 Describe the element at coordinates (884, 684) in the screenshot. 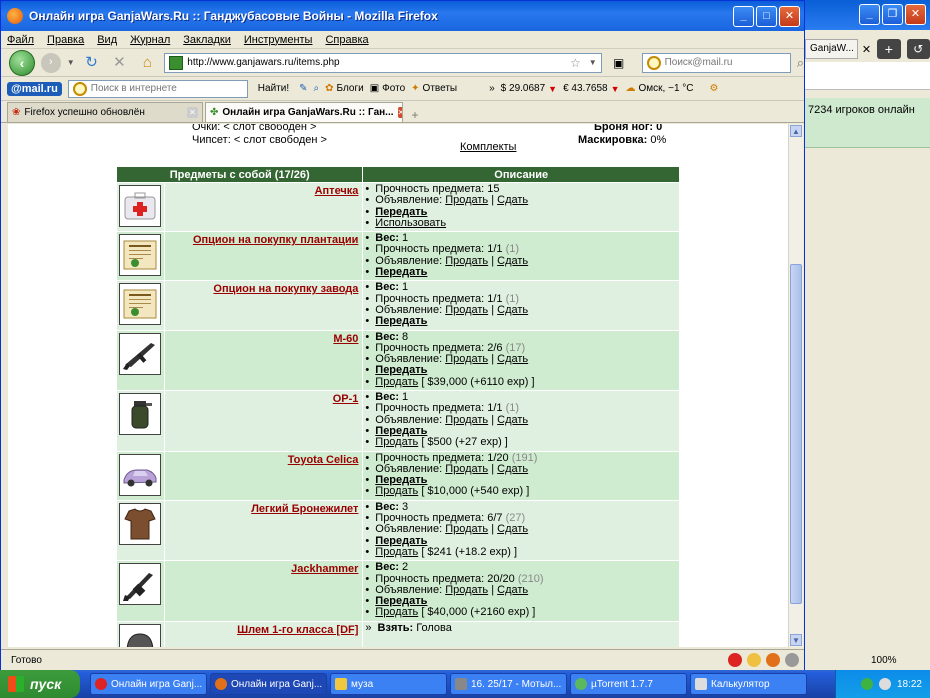

I see `tray-volume-icon` at that location.